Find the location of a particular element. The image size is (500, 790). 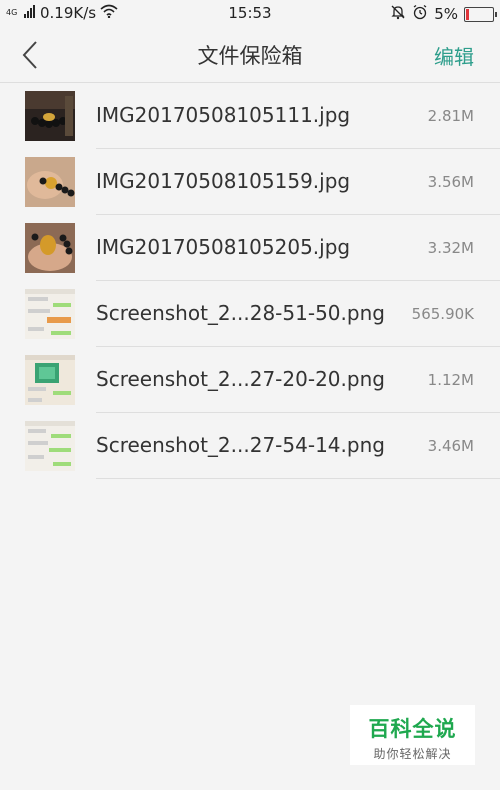

file-size: 1.12M is located at coordinates (450, 380).